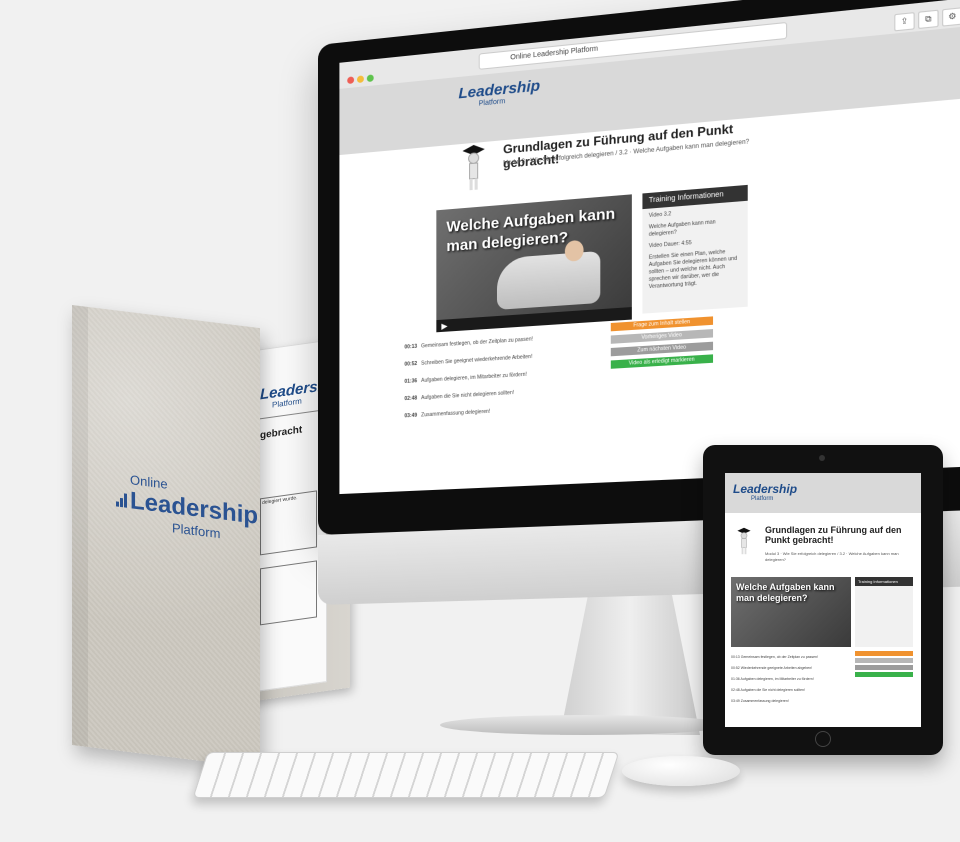 The height and width of the screenshot is (842, 960). I want to click on close-window-button, so click(351, 80).